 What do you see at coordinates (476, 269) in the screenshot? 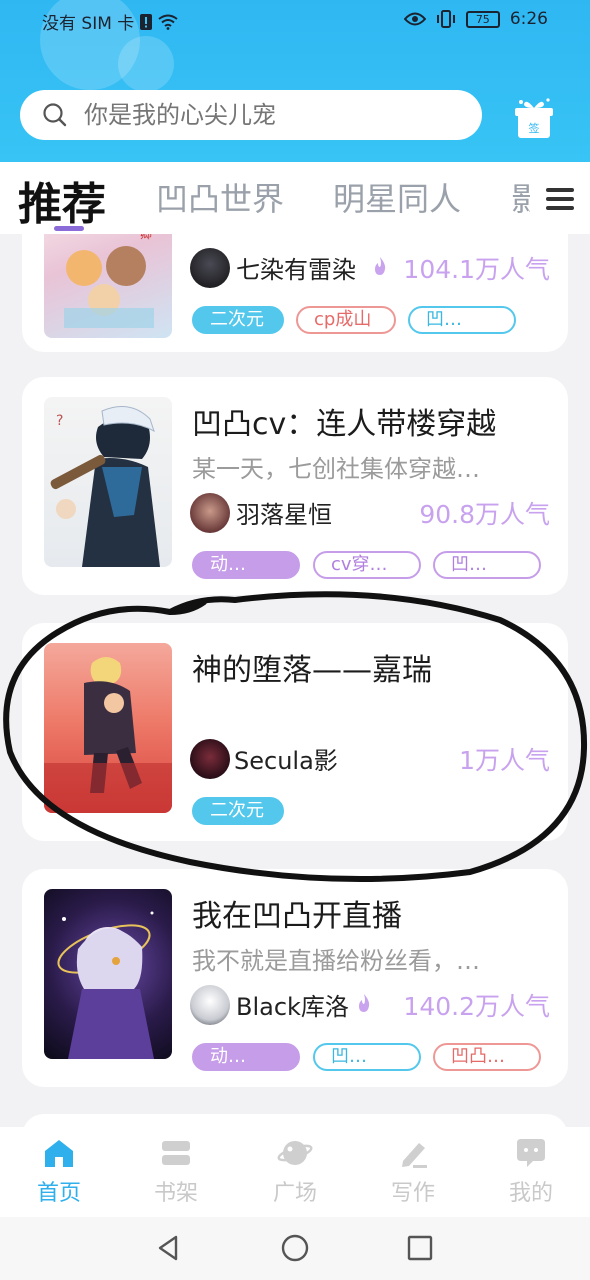
I see `popularity-count: 104.1万人气` at bounding box center [476, 269].